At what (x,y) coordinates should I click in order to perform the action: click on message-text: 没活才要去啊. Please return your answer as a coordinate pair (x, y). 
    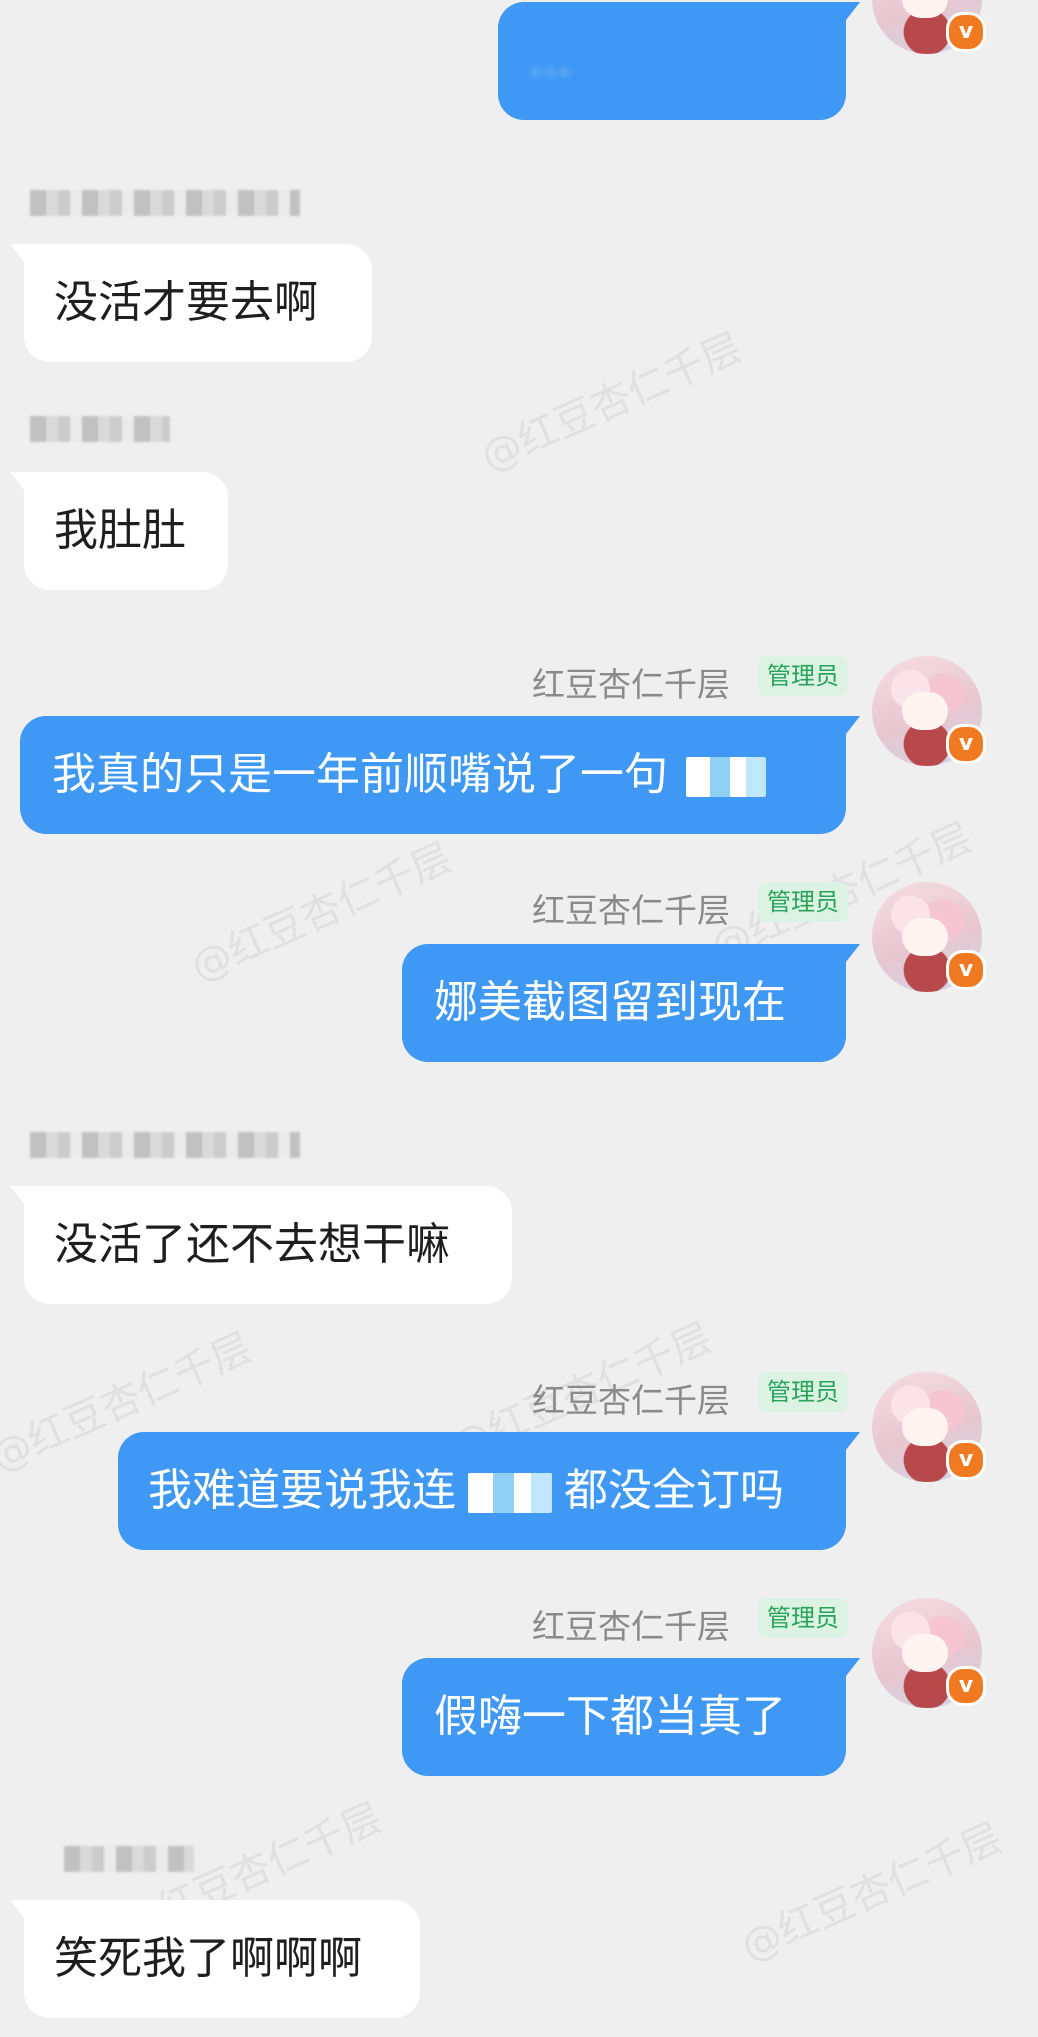
    Looking at the image, I should click on (186, 302).